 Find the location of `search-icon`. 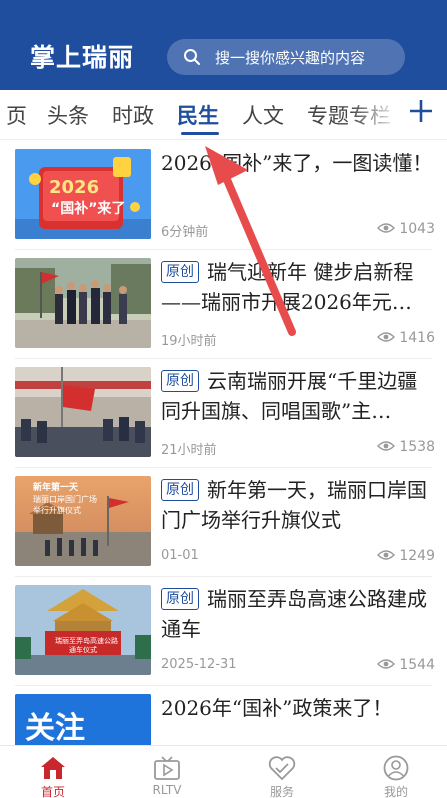

search-icon is located at coordinates (192, 57).